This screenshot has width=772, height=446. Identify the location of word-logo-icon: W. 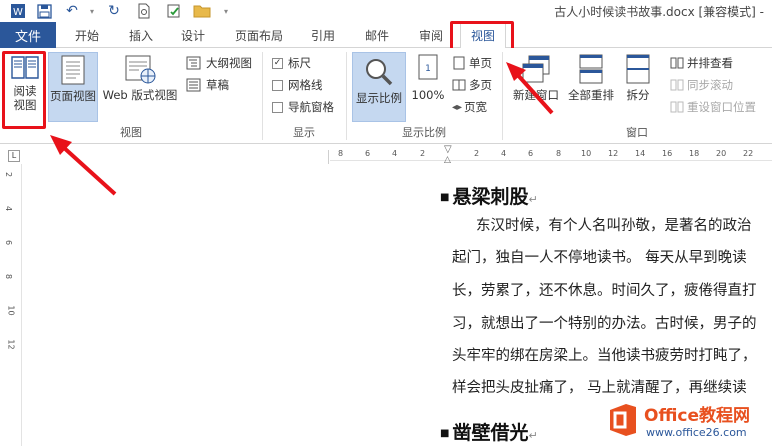
(18, 11).